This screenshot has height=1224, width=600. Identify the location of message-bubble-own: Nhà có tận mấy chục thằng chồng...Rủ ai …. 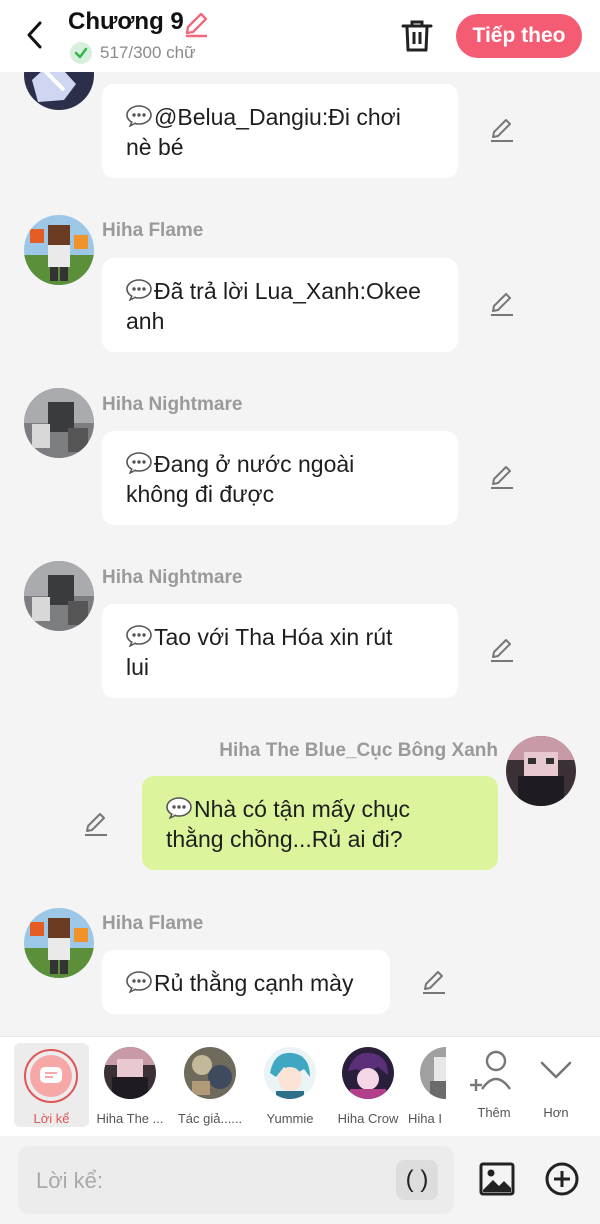
(320, 823).